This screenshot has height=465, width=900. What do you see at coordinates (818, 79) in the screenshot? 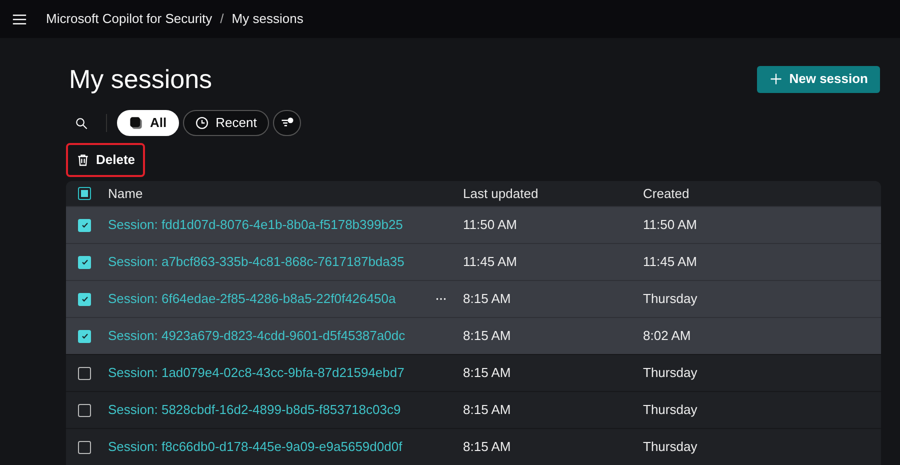
I see `new-session-button: New session` at bounding box center [818, 79].